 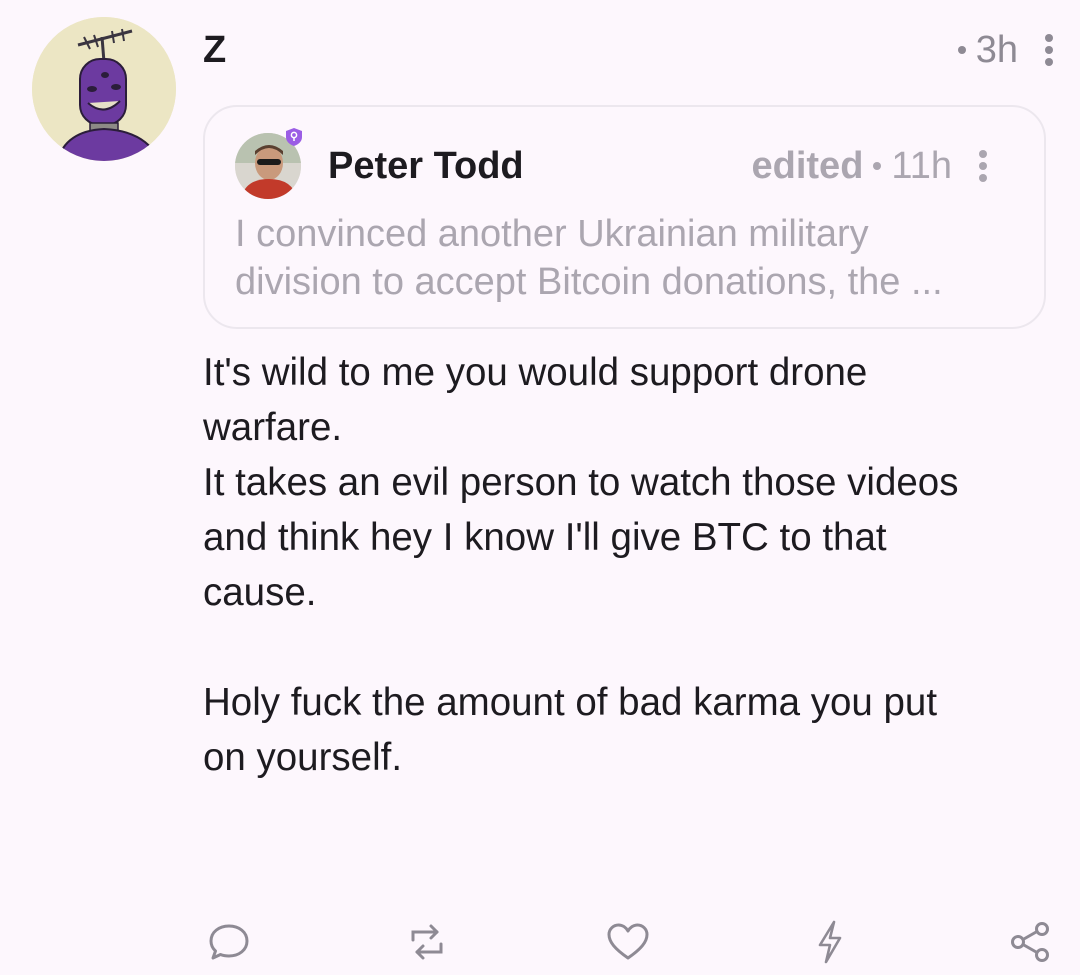 I want to click on author-avatar, so click(x=104, y=89).